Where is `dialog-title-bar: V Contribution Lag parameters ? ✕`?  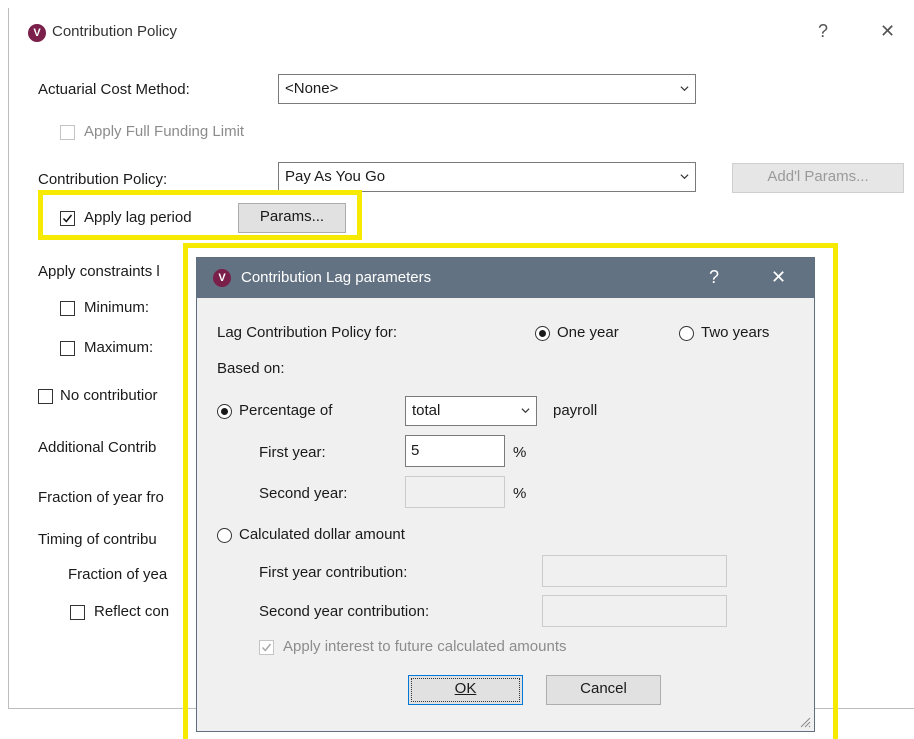
dialog-title-bar: V Contribution Lag parameters ? ✕ is located at coordinates (505, 278).